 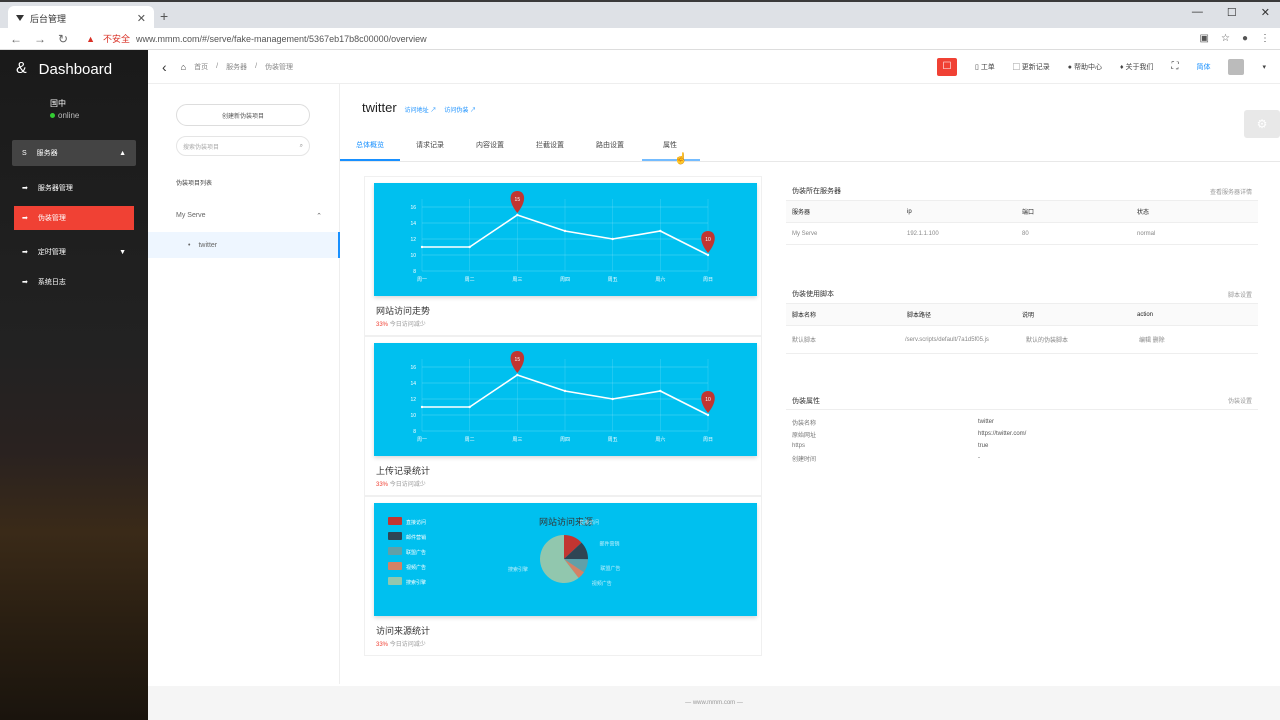 I want to click on tab-requests: 请求记录, so click(x=430, y=145).